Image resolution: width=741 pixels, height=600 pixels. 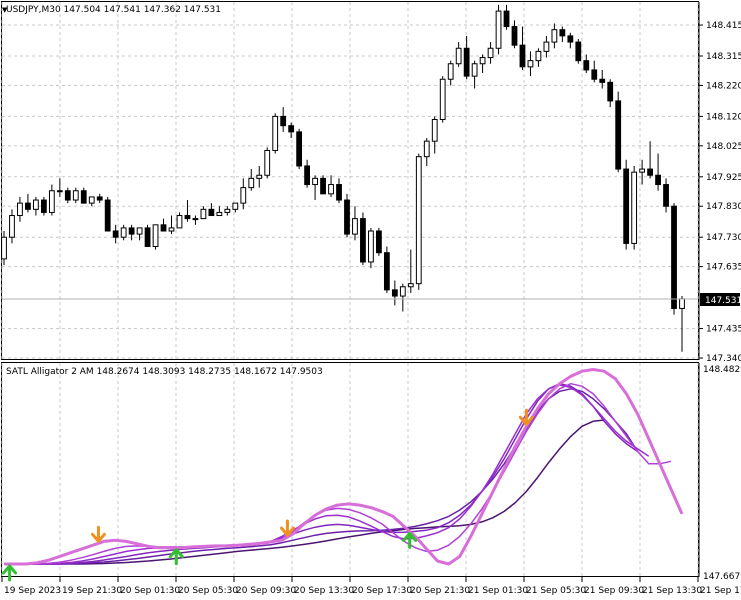 What do you see at coordinates (556, 591) in the screenshot?
I see `time-tick-label: 21 Sep 05:30` at bounding box center [556, 591].